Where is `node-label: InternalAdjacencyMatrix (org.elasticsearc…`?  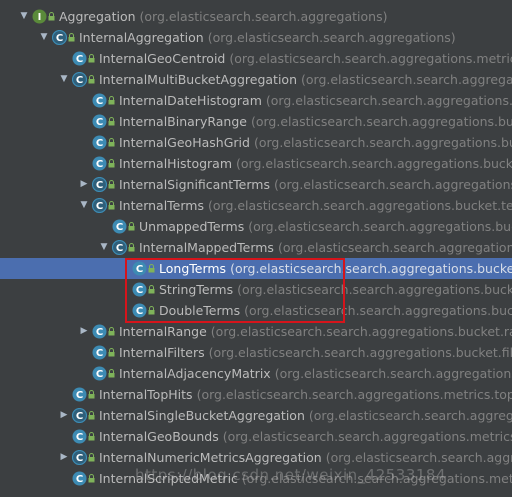
node-label: InternalAdjacencyMatrix (org.elasticsearc… is located at coordinates (315, 373).